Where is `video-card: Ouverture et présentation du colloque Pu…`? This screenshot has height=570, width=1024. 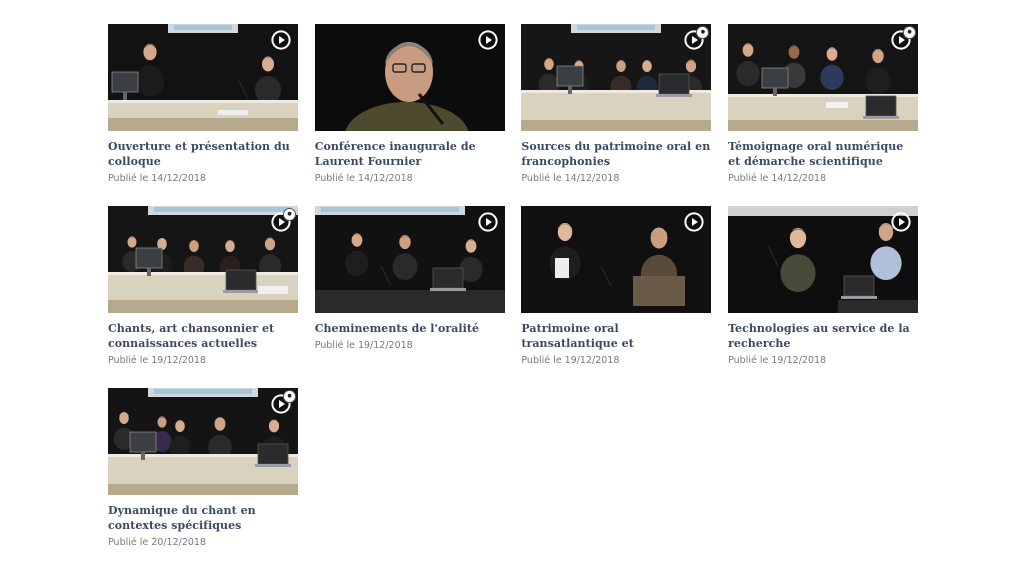 video-card: Ouverture et présentation du colloque Pu… is located at coordinates (203, 115).